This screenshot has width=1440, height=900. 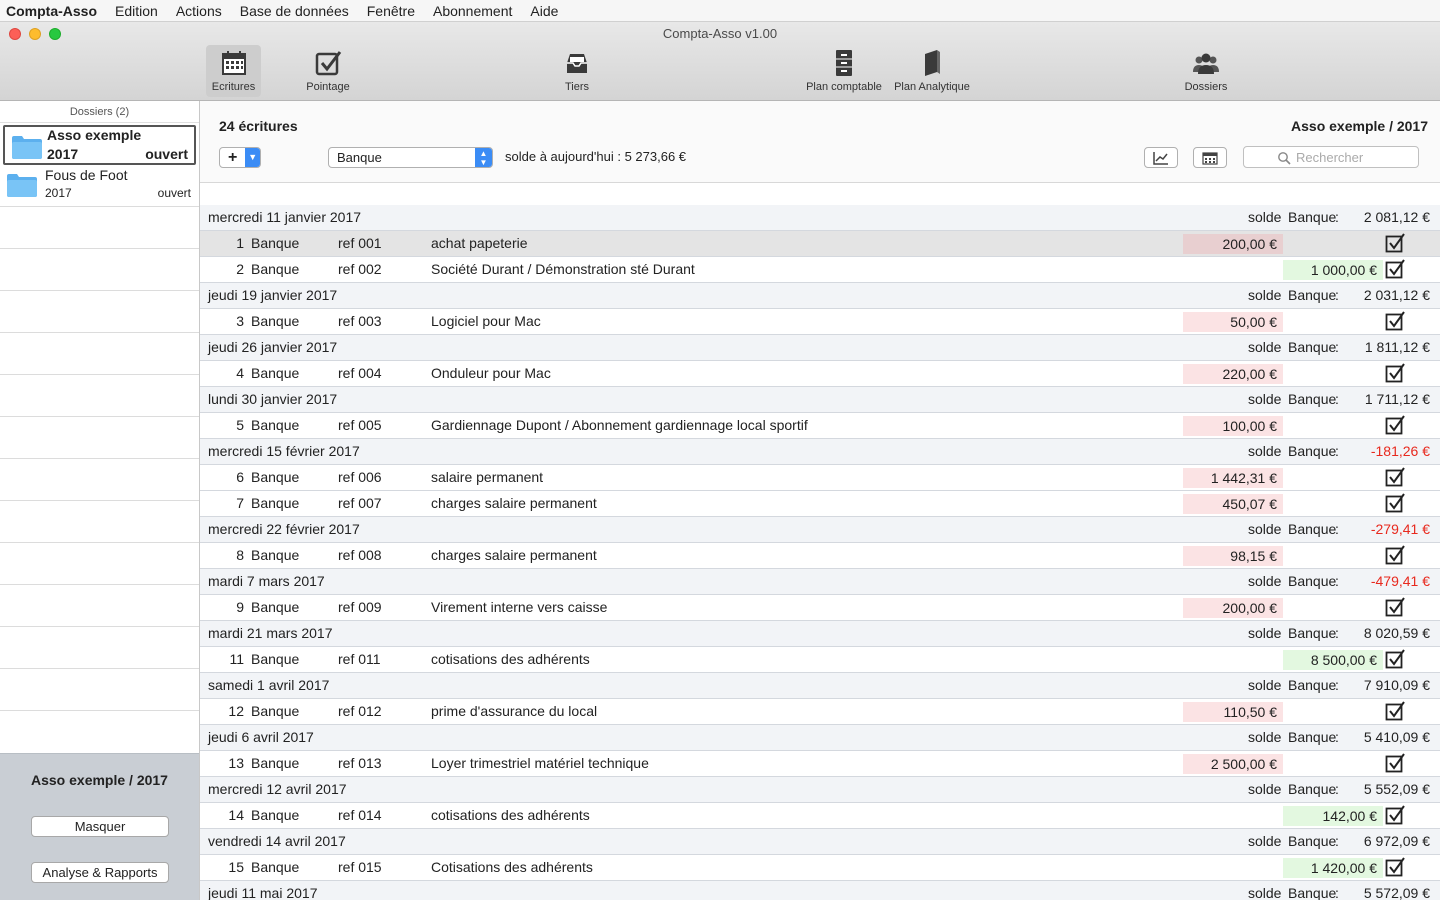 What do you see at coordinates (294, 11) in the screenshot?
I see `menu-database: Base de données` at bounding box center [294, 11].